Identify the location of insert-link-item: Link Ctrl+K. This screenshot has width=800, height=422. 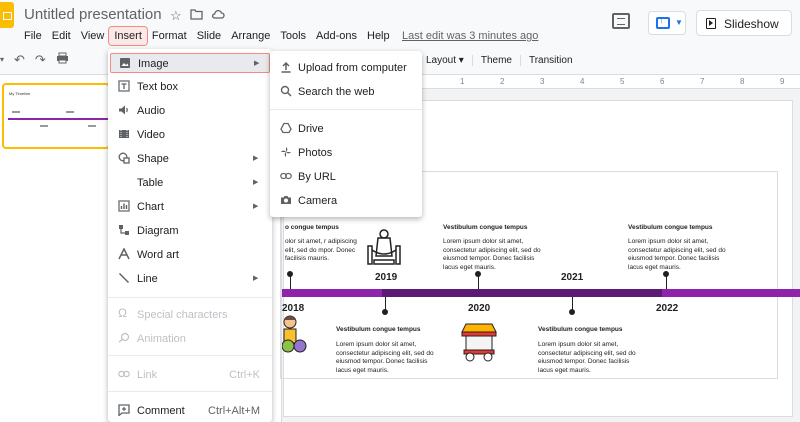
(190, 375).